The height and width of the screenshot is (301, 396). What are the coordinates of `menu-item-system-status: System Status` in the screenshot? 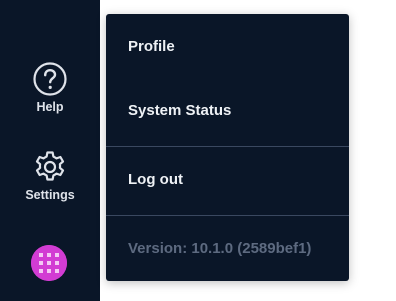 It's located at (179, 111).